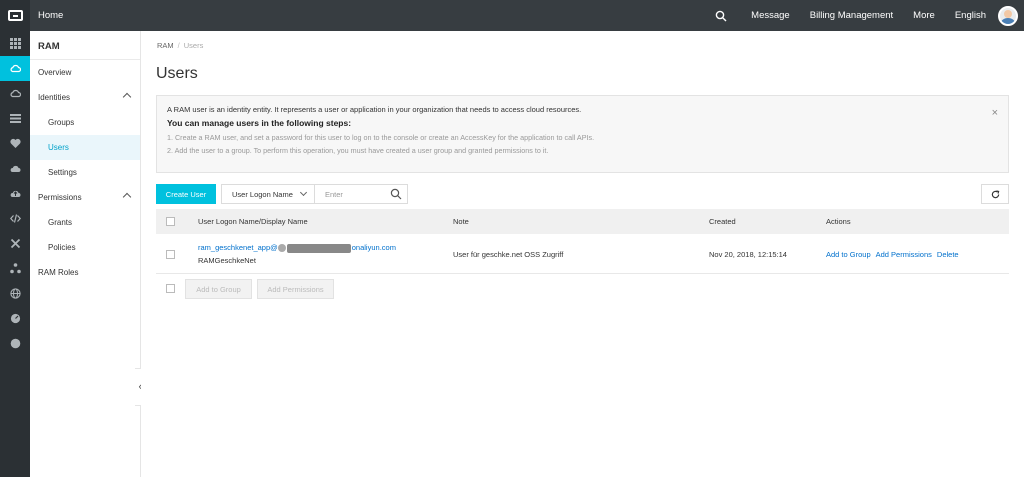  Describe the element at coordinates (50, 15) in the screenshot. I see `home-link: Home` at that location.